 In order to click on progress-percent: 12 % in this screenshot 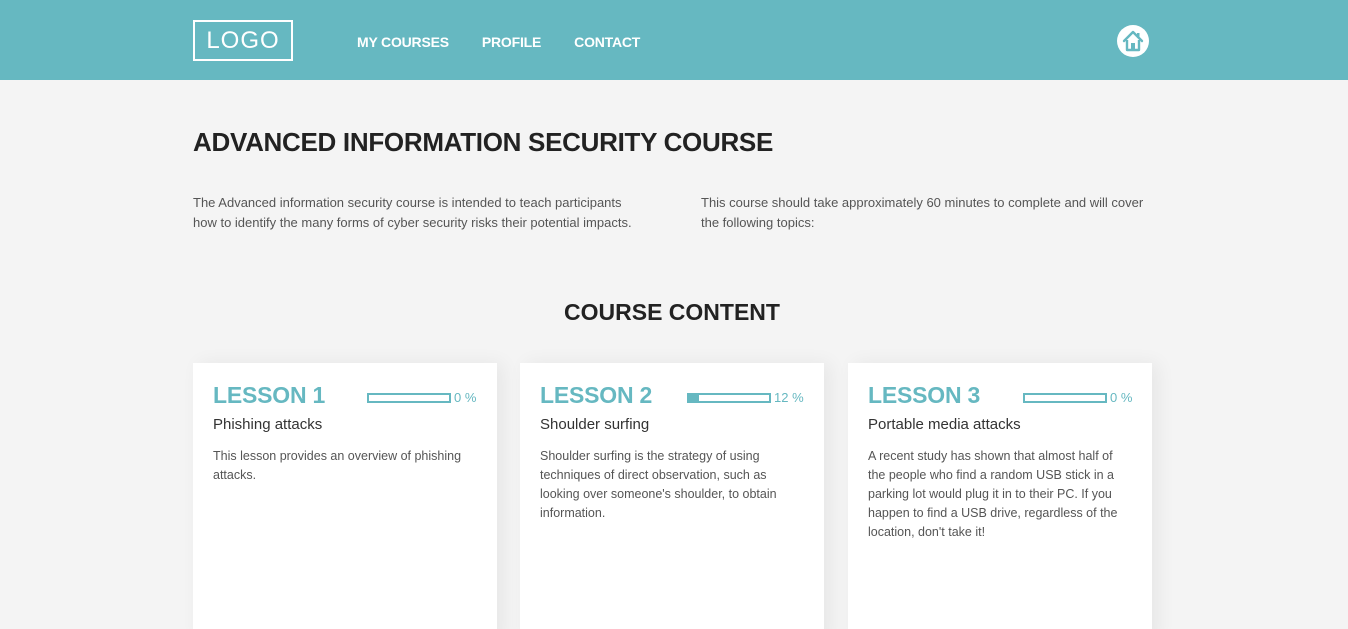, I will do `click(789, 397)`.